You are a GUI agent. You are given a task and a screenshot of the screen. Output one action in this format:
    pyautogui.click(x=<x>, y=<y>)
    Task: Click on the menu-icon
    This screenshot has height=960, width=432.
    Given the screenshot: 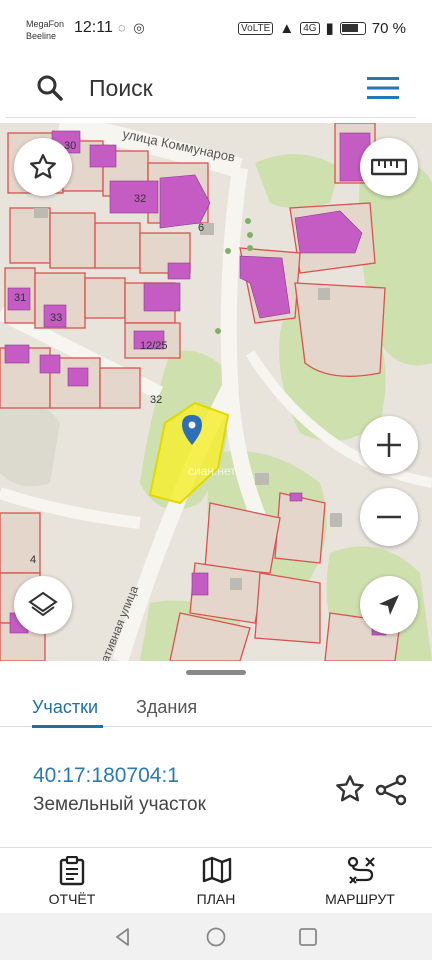 What is the action you would take?
    pyautogui.click(x=383, y=88)
    